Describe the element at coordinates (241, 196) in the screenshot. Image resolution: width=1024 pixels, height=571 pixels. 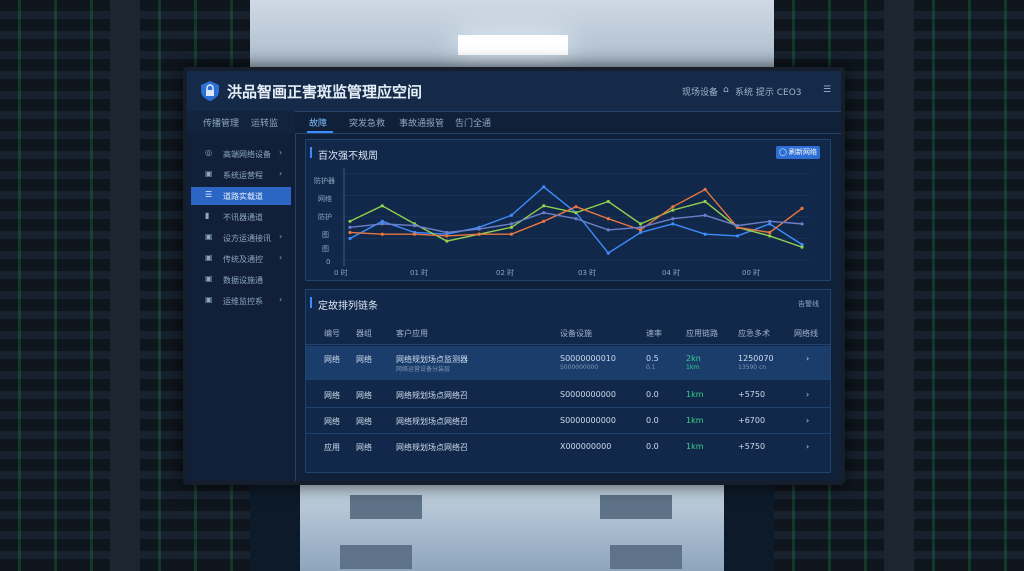
I see `sidebar-item-active: ☰ 道路实载道` at that location.